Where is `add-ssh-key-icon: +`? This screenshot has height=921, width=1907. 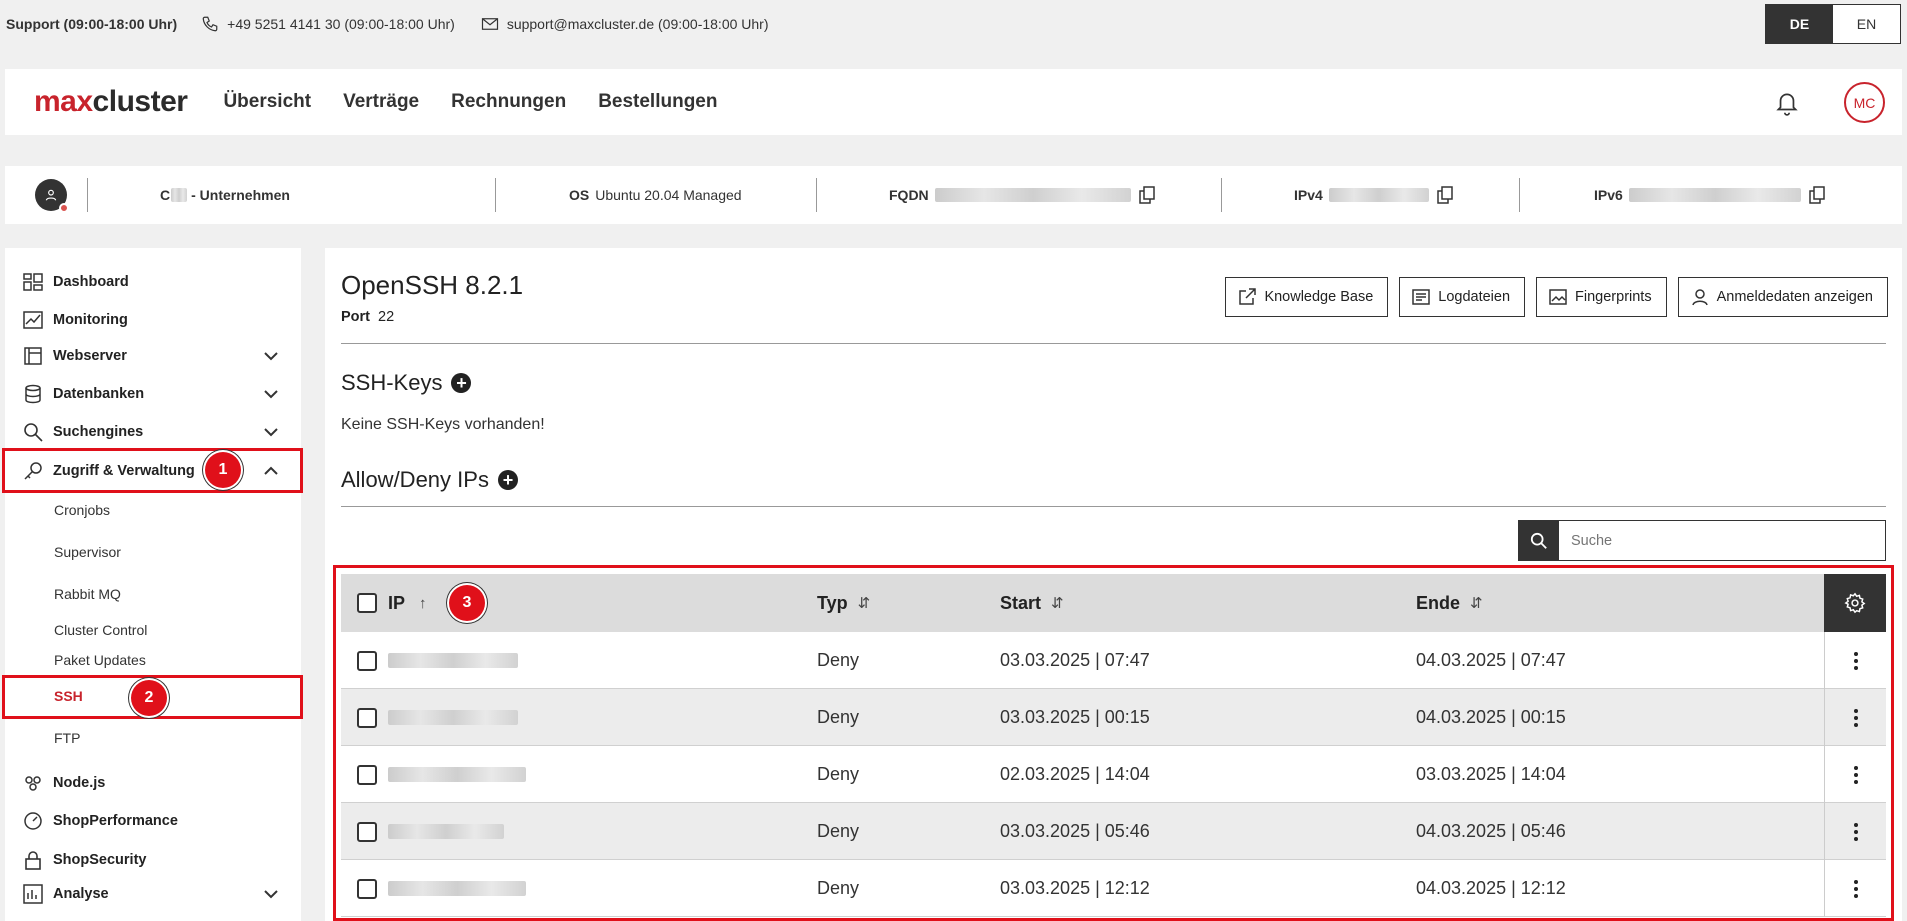
add-ssh-key-icon: + is located at coordinates (461, 383).